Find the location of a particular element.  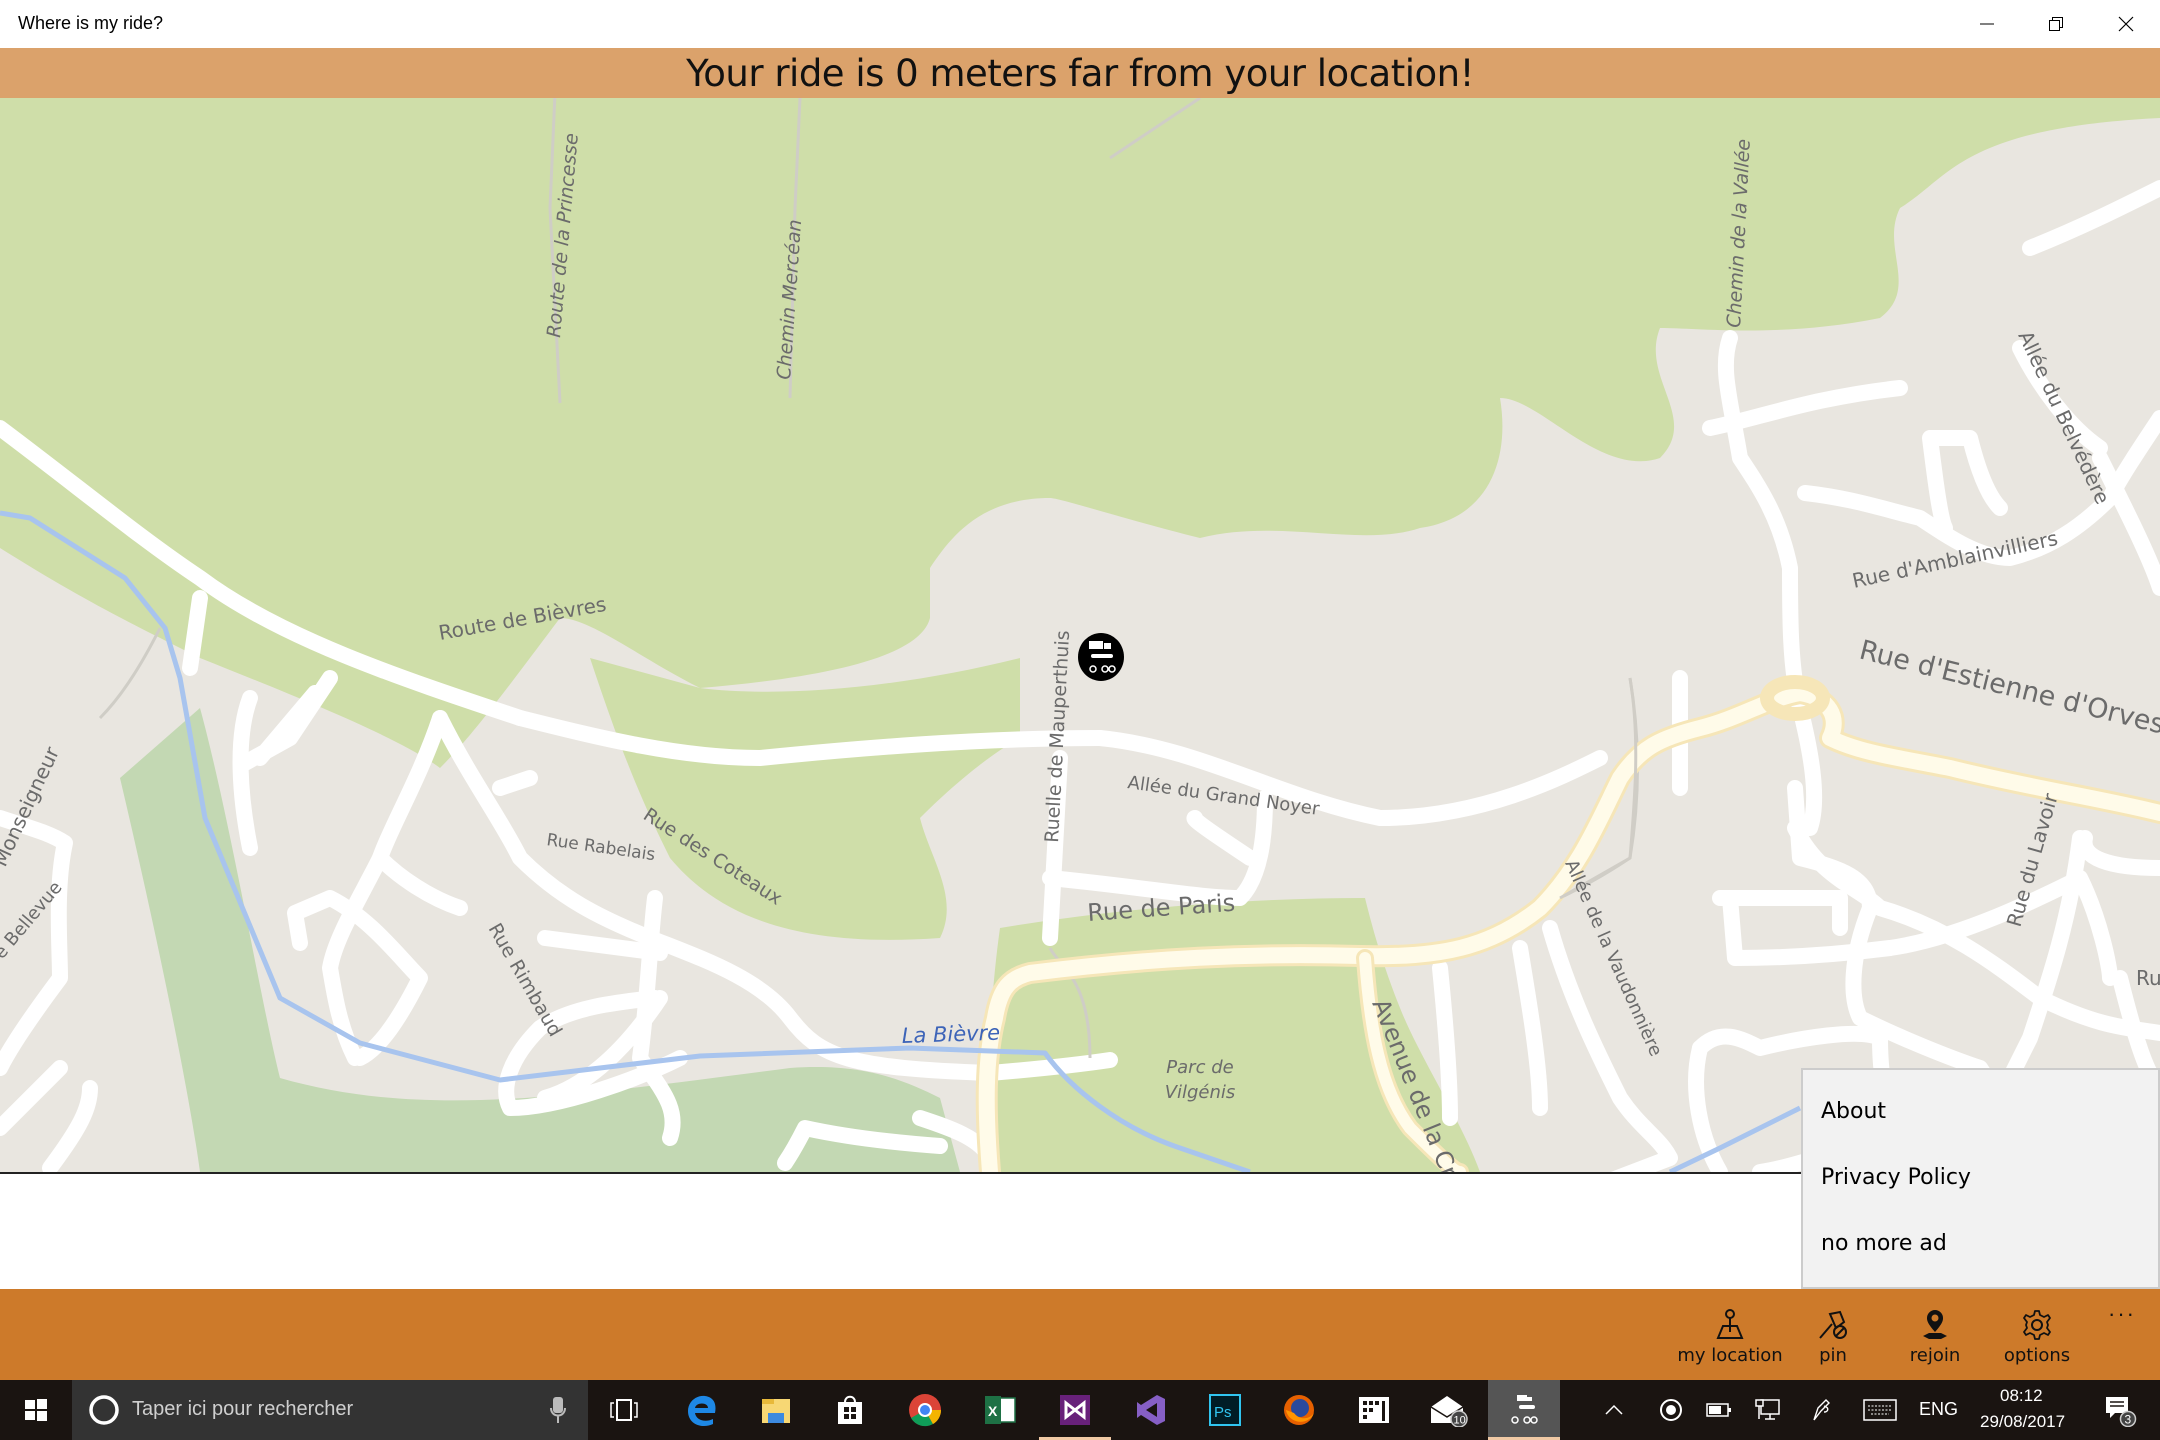

menu-item-privacy-policy: Privacy Policy is located at coordinates (1980, 1177).